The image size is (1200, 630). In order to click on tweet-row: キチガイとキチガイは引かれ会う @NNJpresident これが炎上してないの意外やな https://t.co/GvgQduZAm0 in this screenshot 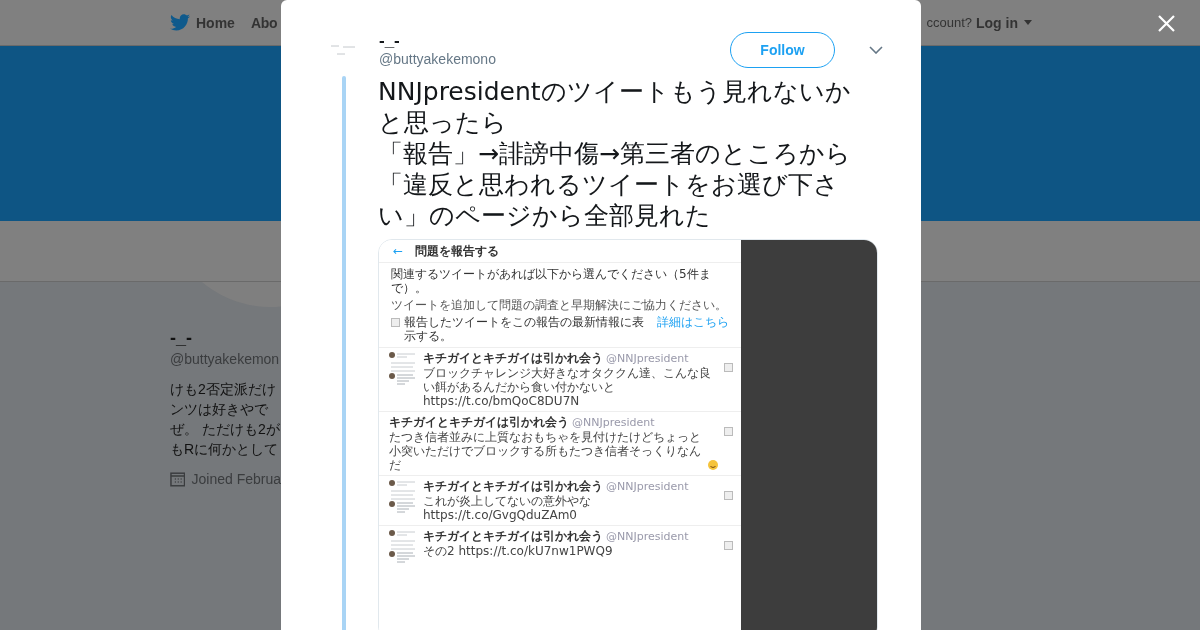, I will do `click(560, 500)`.